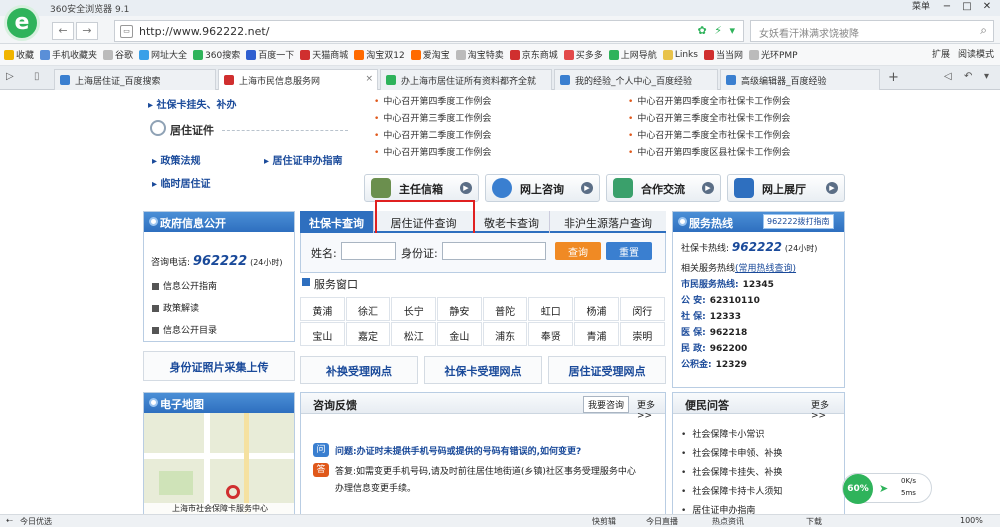  What do you see at coordinates (709, 134) in the screenshot?
I see `news-item: 中心召开第二季度全市社保卡工作例会` at bounding box center [709, 134].